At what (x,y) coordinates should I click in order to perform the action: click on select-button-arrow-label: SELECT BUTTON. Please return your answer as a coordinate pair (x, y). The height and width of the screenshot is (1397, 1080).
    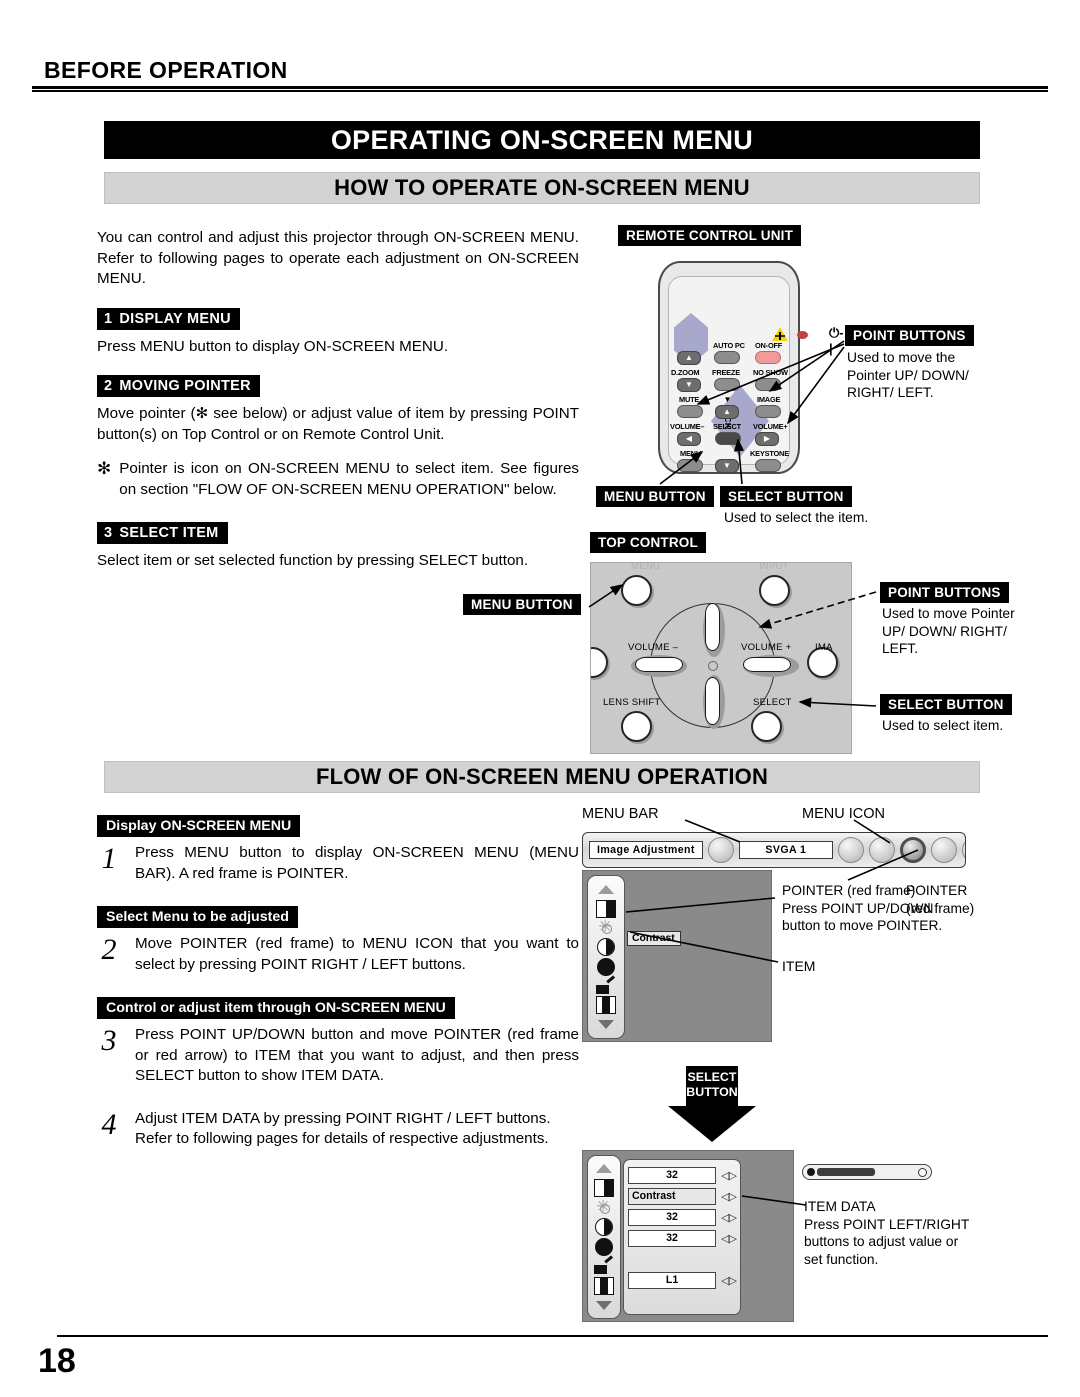
    Looking at the image, I should click on (712, 1084).